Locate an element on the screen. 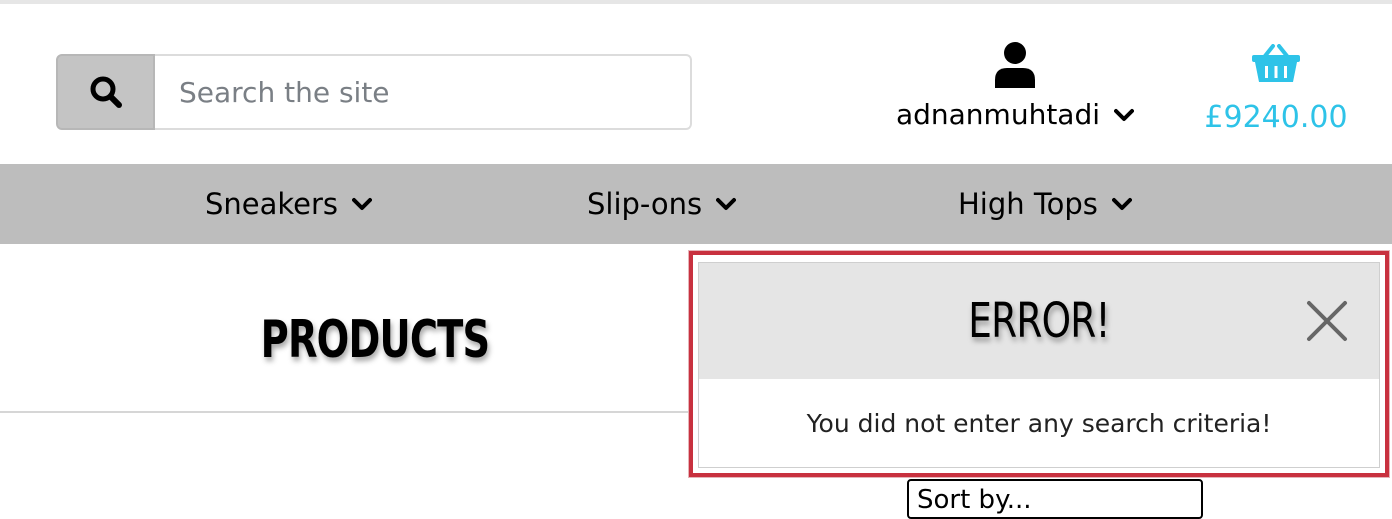 This screenshot has width=1392, height=519. cart-link: £9240.00 is located at coordinates (1276, 94).